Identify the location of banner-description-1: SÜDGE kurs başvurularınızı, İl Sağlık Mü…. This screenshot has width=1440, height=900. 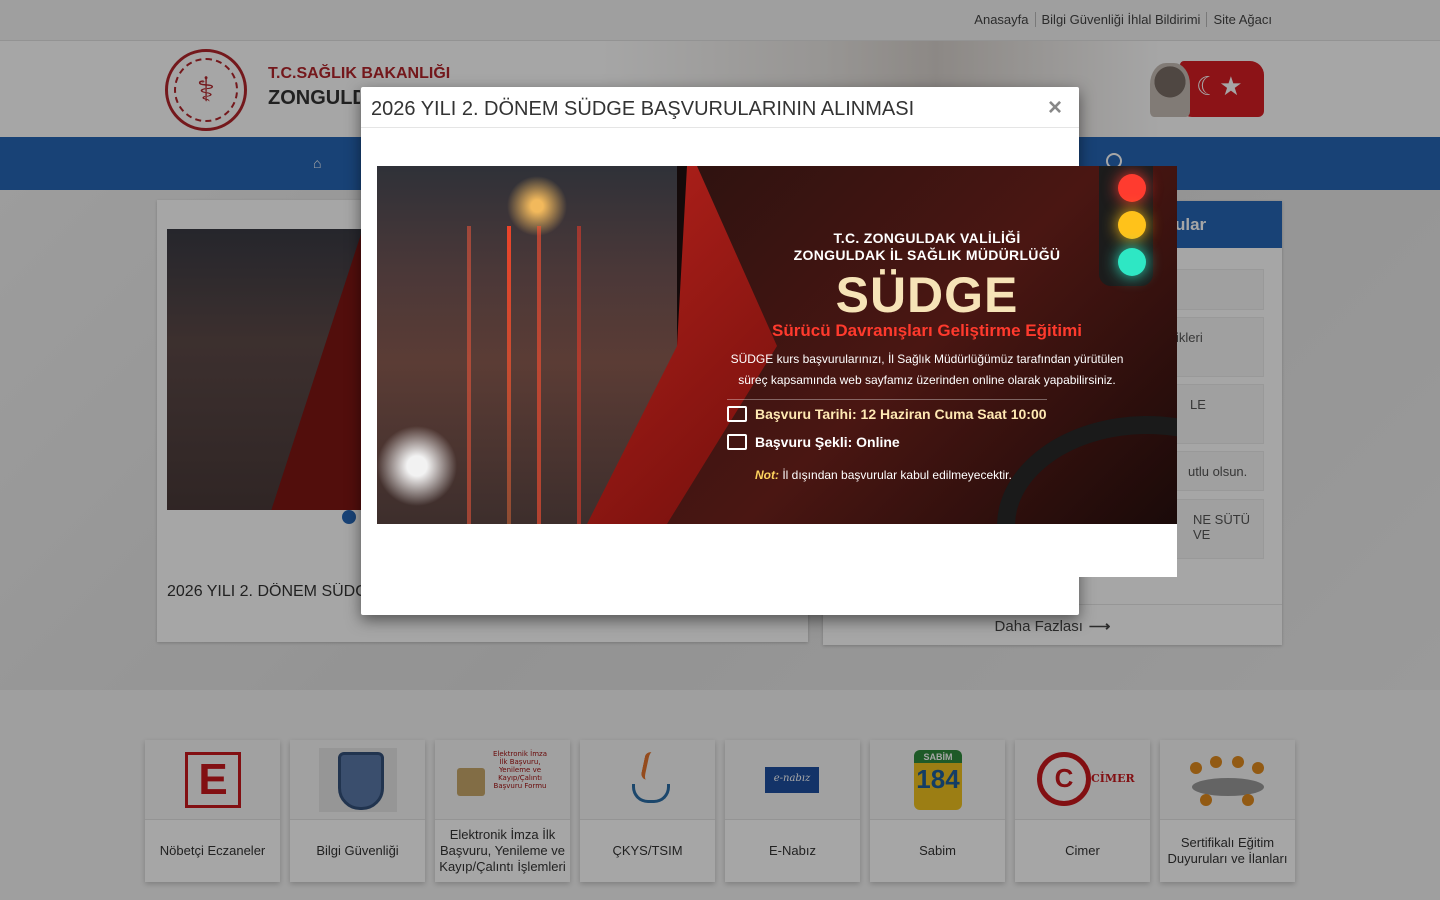
(927, 359).